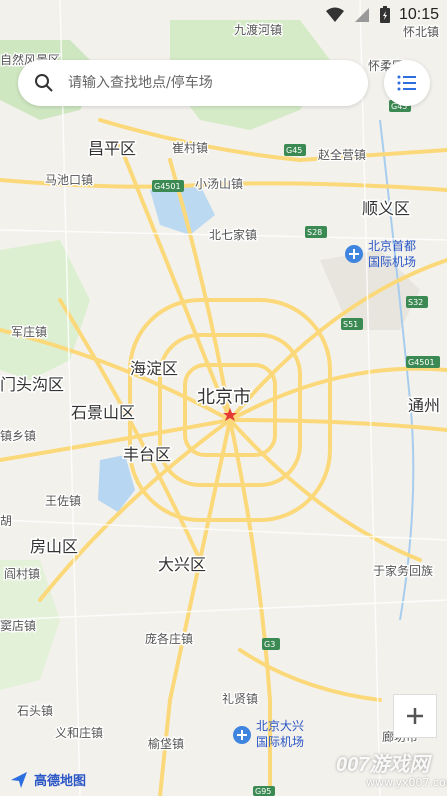  Describe the element at coordinates (112, 148) in the screenshot. I see `district-label-changping: 昌平区` at that location.